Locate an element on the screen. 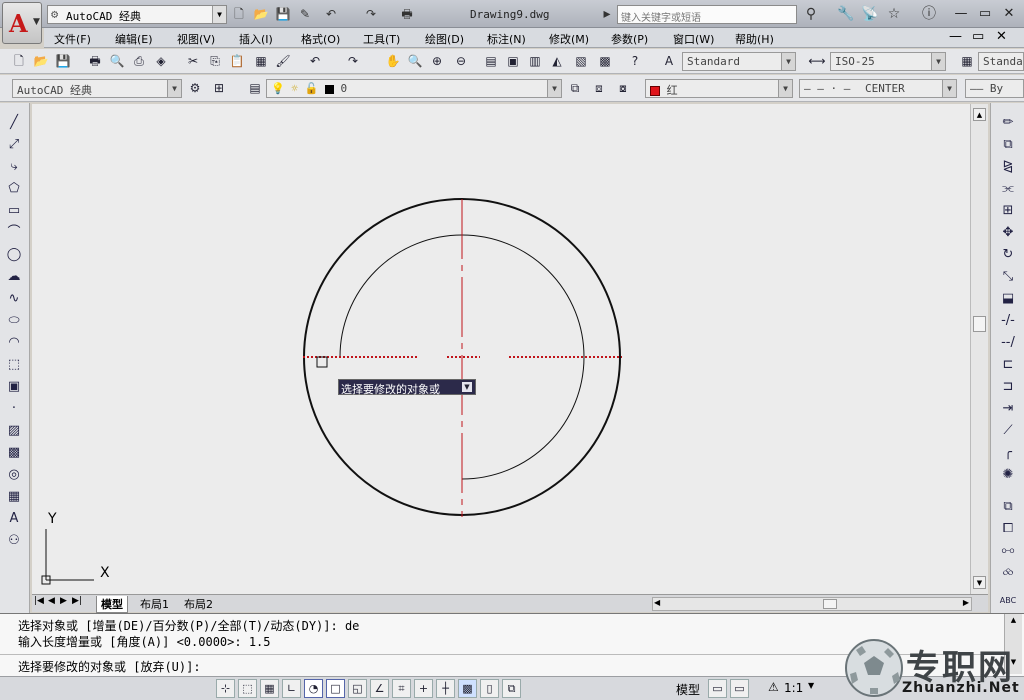 This screenshot has height=700, width=1024. menu-window: 窗口(W) is located at coordinates (693, 39).